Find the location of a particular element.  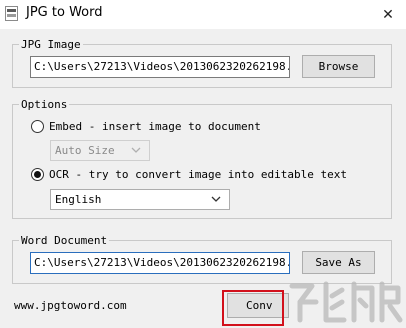

size-select: Auto Size is located at coordinates (100, 150).